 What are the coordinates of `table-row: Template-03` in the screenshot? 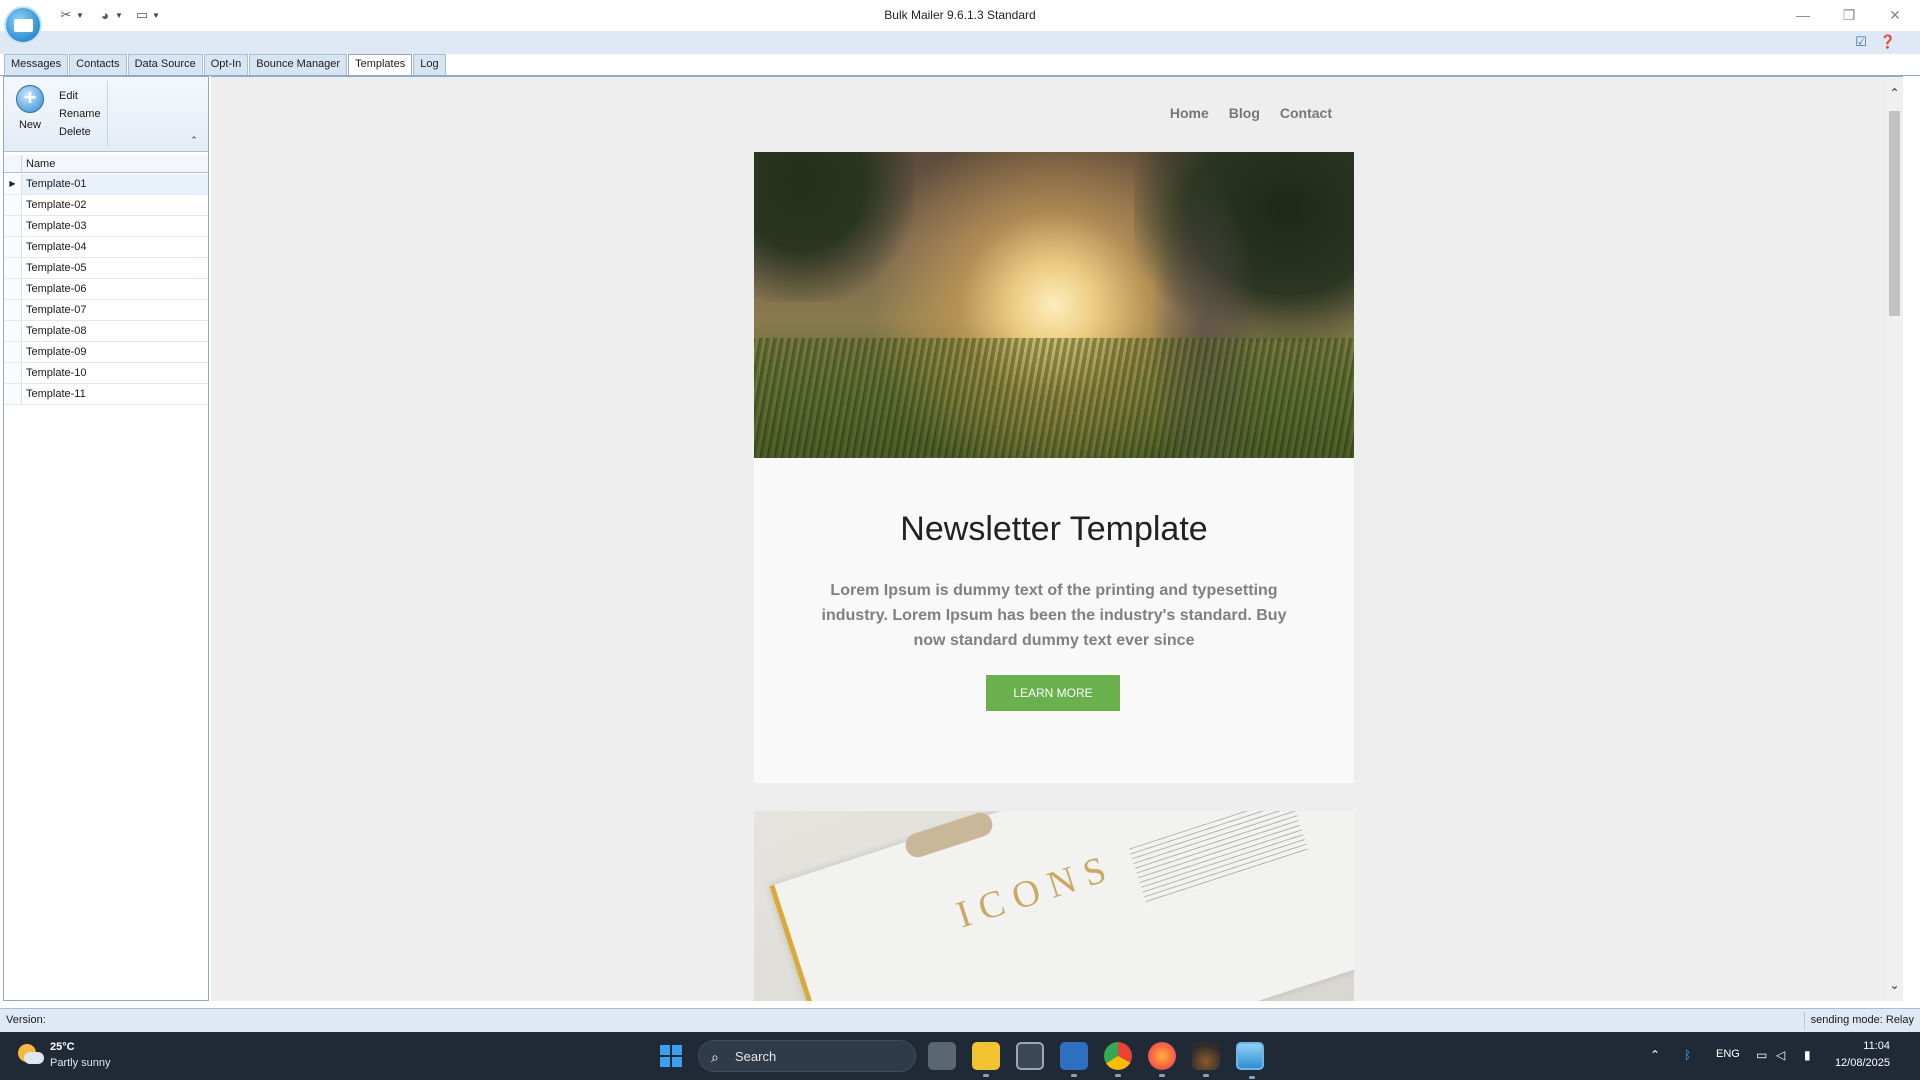 It's located at (106, 226).